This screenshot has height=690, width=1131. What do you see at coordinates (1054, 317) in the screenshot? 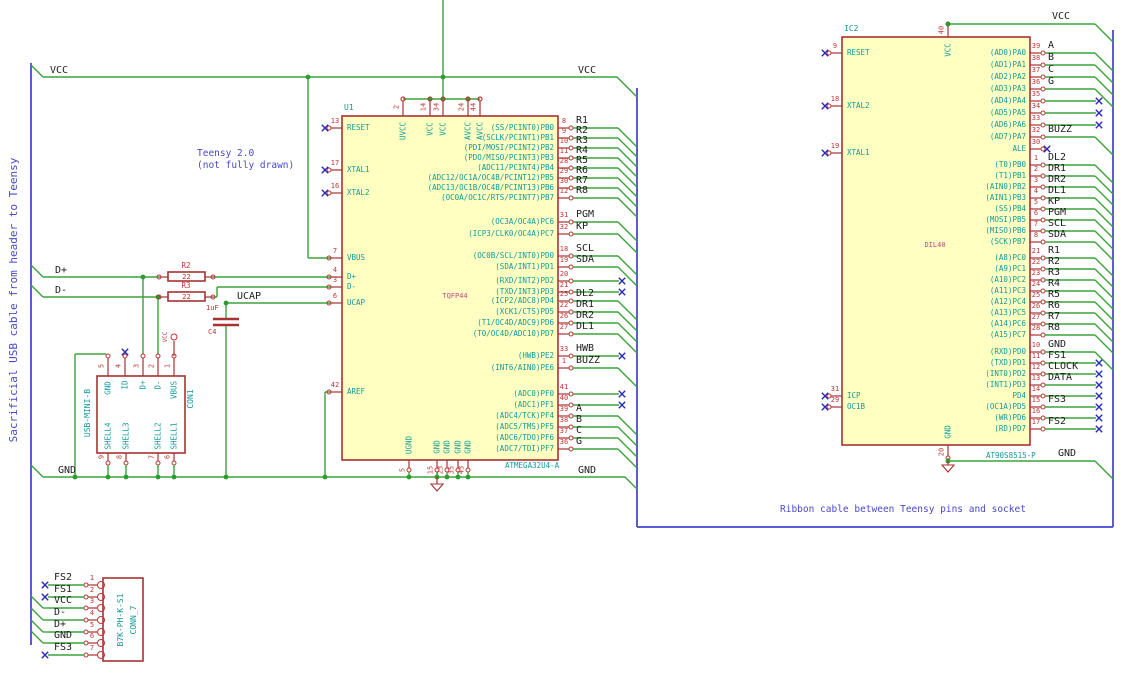
I see `net-label: R7` at bounding box center [1054, 317].